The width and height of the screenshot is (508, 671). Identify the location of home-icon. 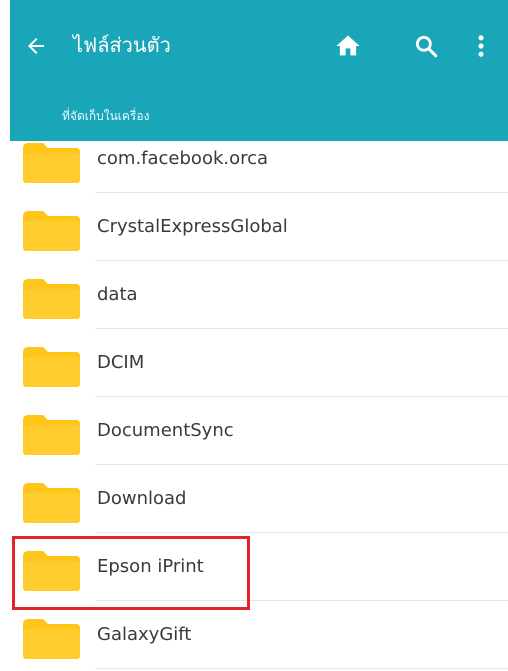
(348, 46).